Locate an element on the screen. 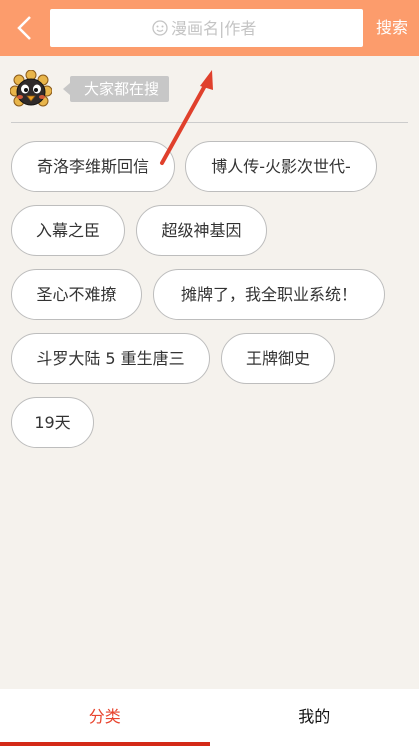 The height and width of the screenshot is (746, 419). search-box is located at coordinates (206, 28).